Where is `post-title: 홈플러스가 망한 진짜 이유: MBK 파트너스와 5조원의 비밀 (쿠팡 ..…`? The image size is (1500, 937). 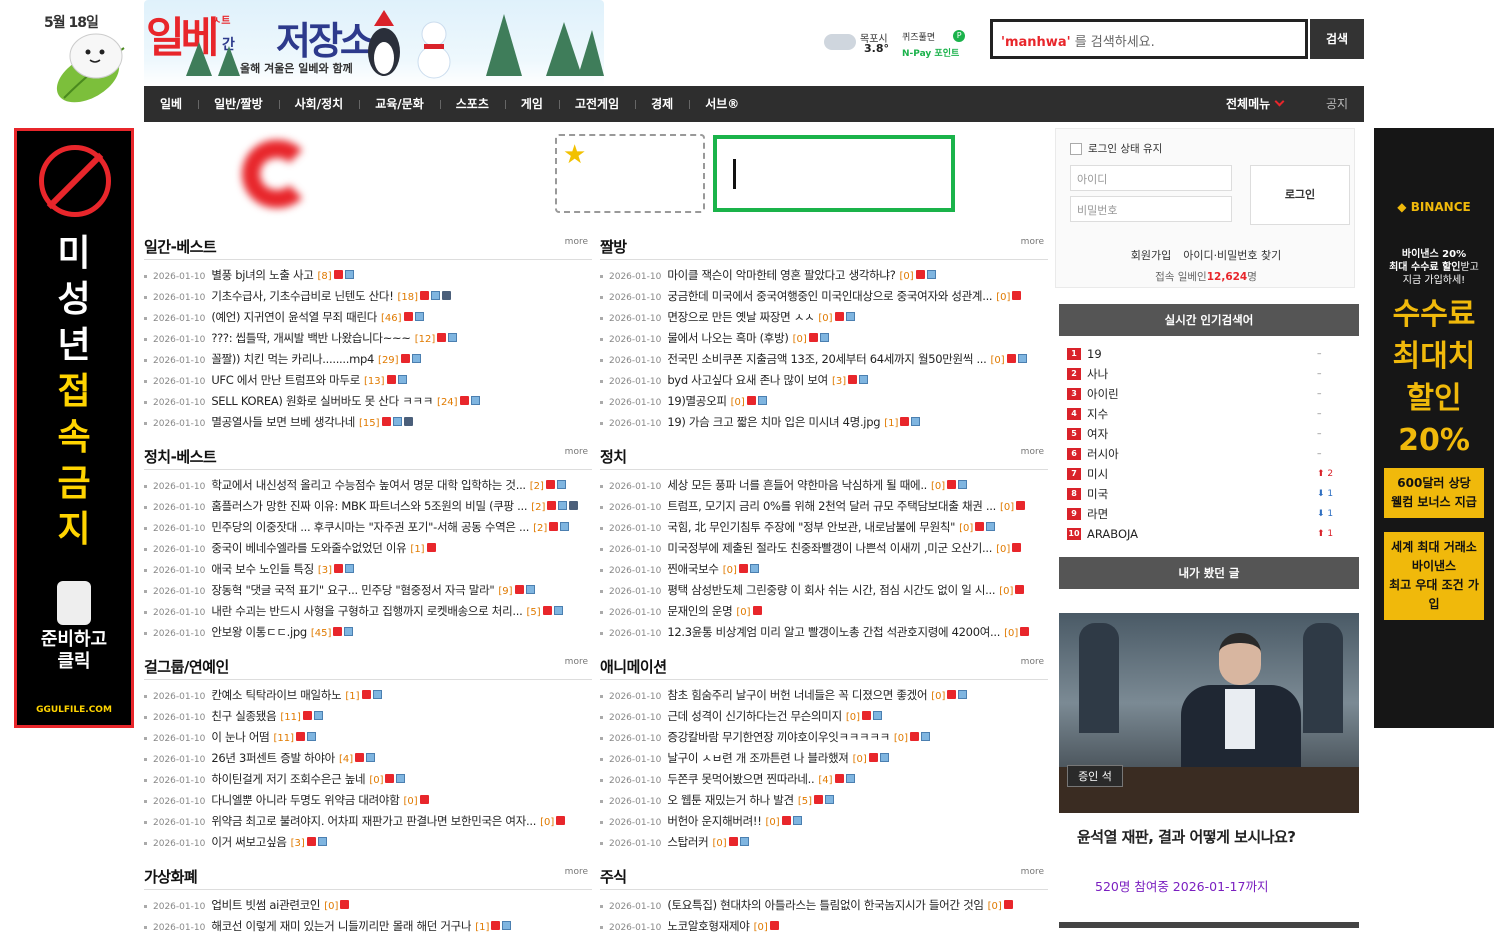
post-title: 홈플러스가 망한 진짜 이유: MBK 파트너스와 5조원의 비밀 (쿠팡 ..… is located at coordinates (369, 506).